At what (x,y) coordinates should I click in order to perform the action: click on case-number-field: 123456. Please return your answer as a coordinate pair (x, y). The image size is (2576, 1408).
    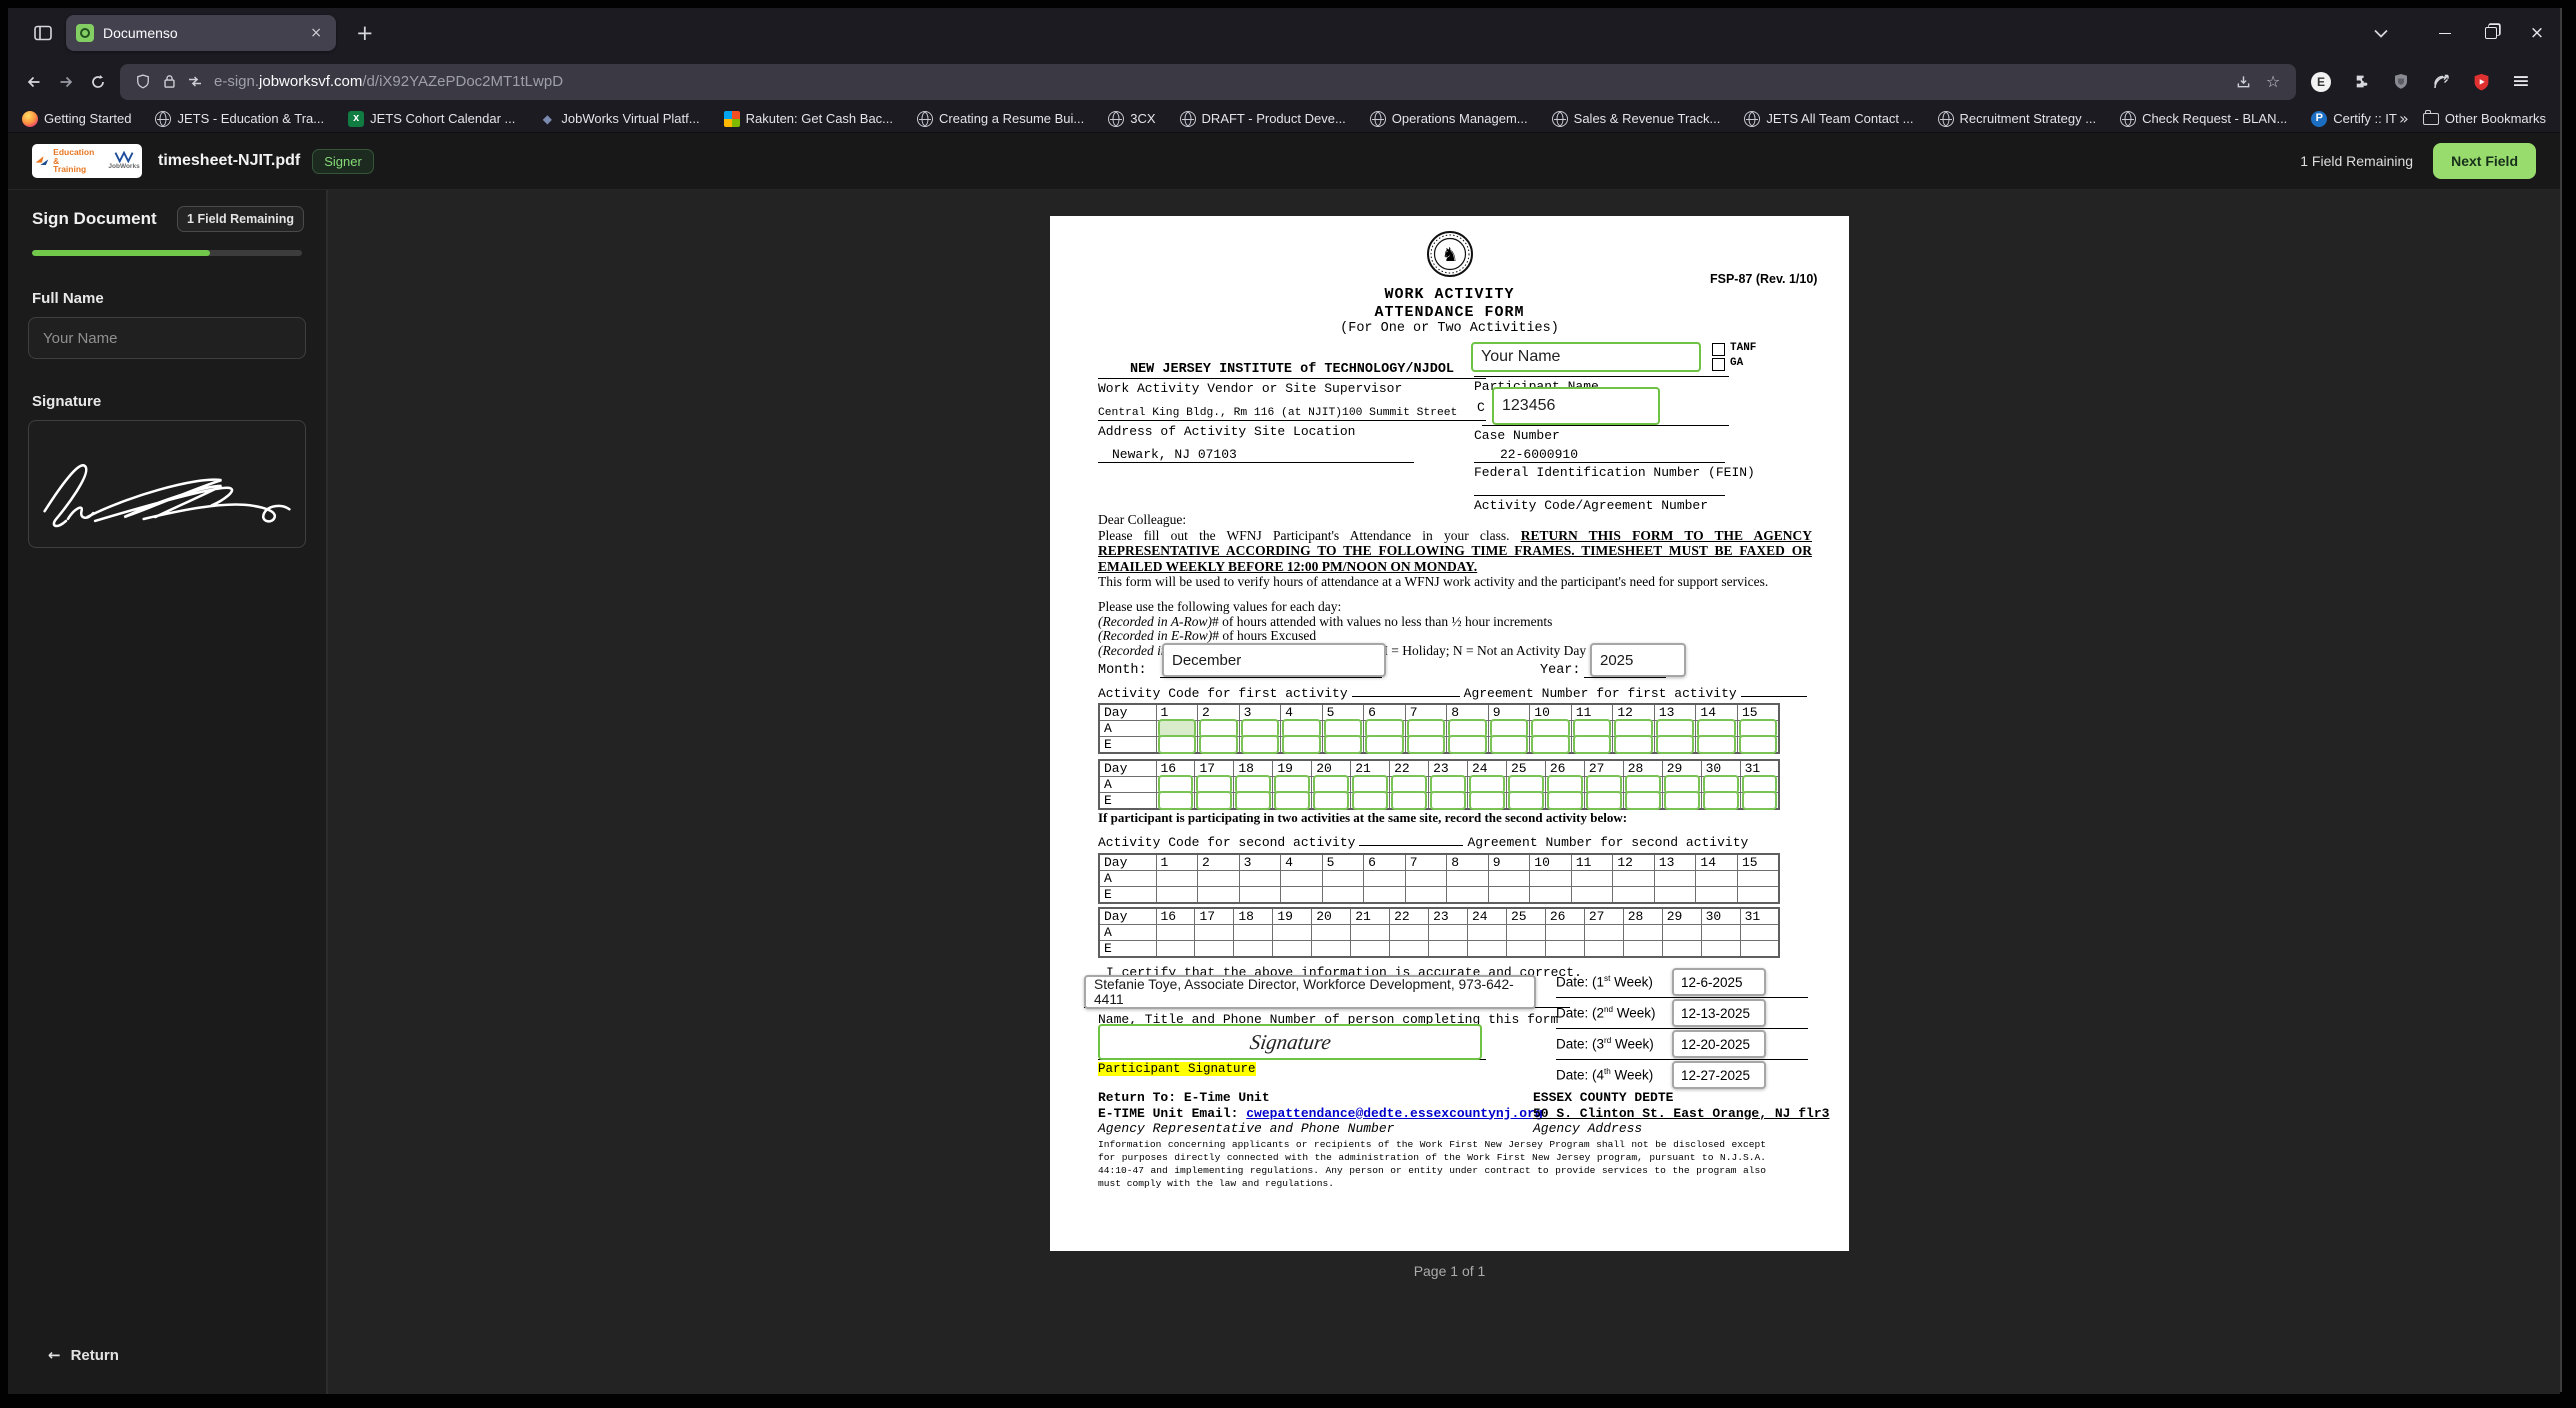
    Looking at the image, I should click on (1576, 406).